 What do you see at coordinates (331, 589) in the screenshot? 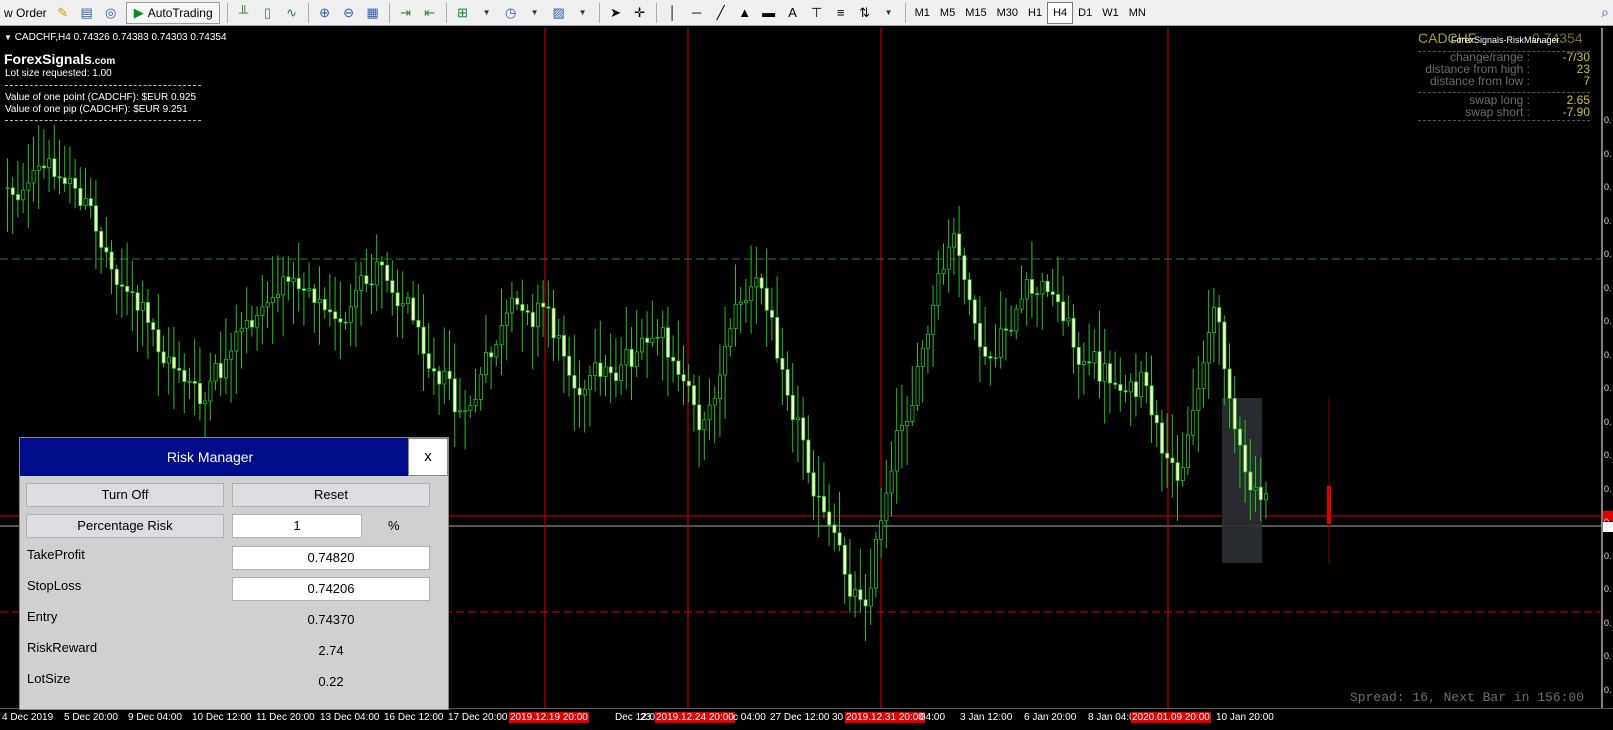
I see `stop-loss-input: 0.74206` at bounding box center [331, 589].